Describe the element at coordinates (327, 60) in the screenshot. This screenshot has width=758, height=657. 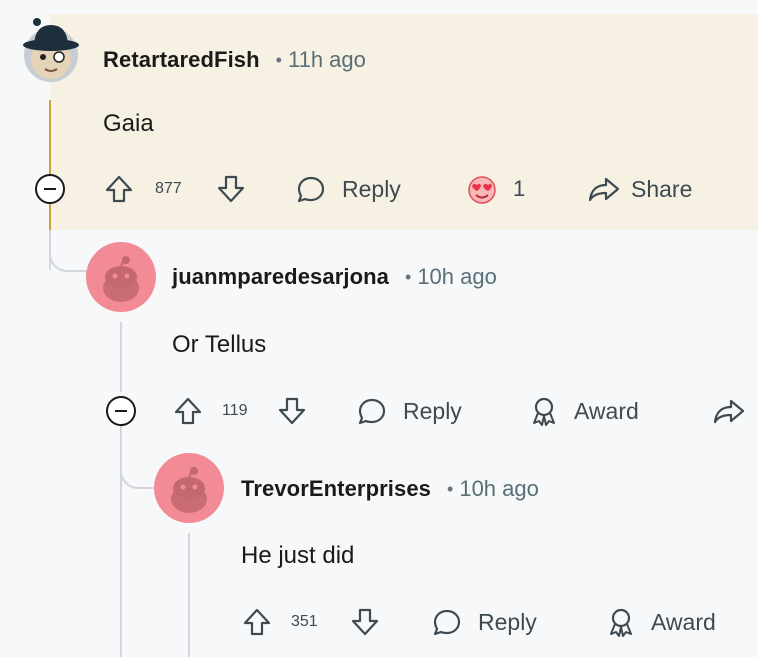
I see `comment-time: 11h ago` at that location.